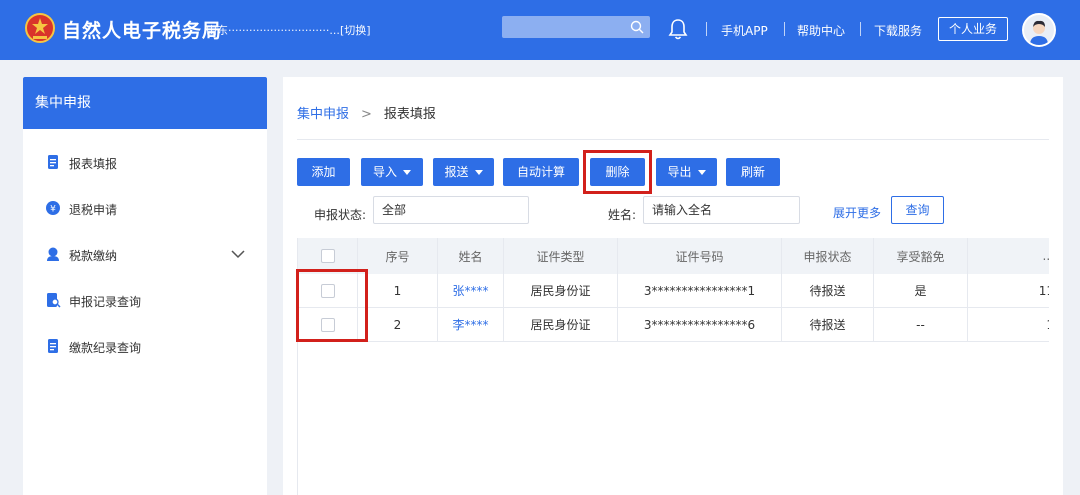 The image size is (1080, 495). What do you see at coordinates (821, 30) in the screenshot?
I see `help-center-link: 帮助中心` at bounding box center [821, 30].